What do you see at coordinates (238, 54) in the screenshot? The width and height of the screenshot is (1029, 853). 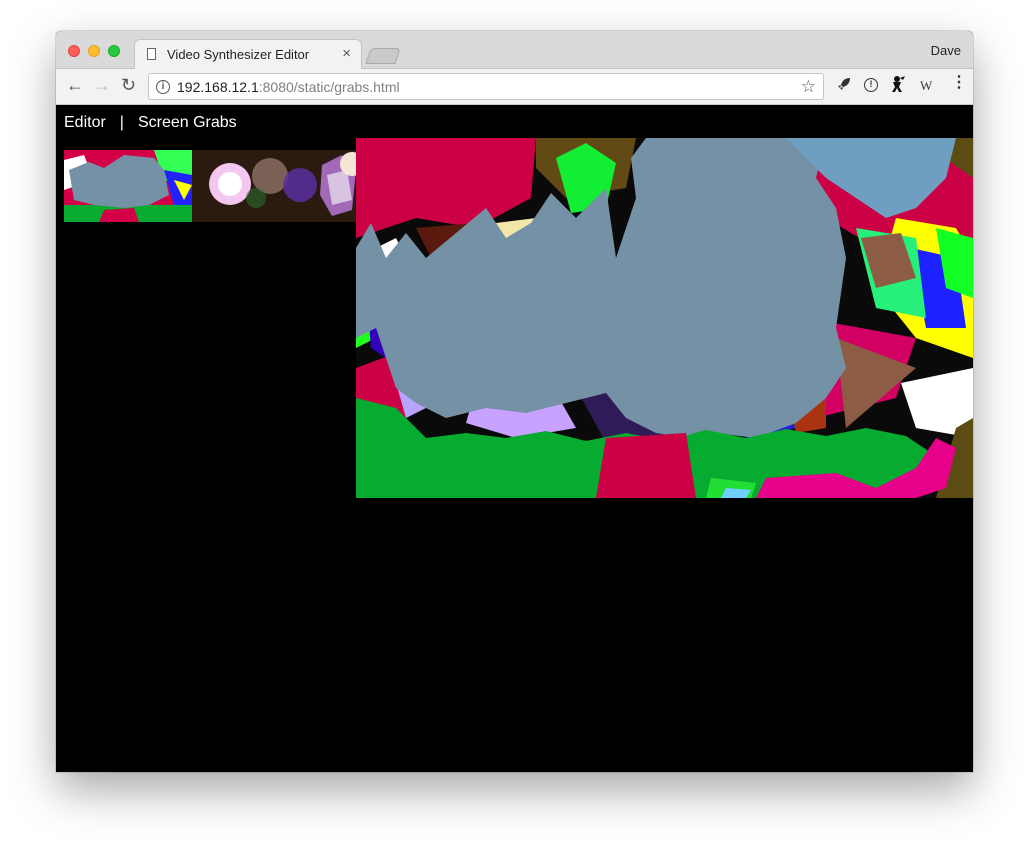 I see `tab-title: Video Synthesizer Editor` at bounding box center [238, 54].